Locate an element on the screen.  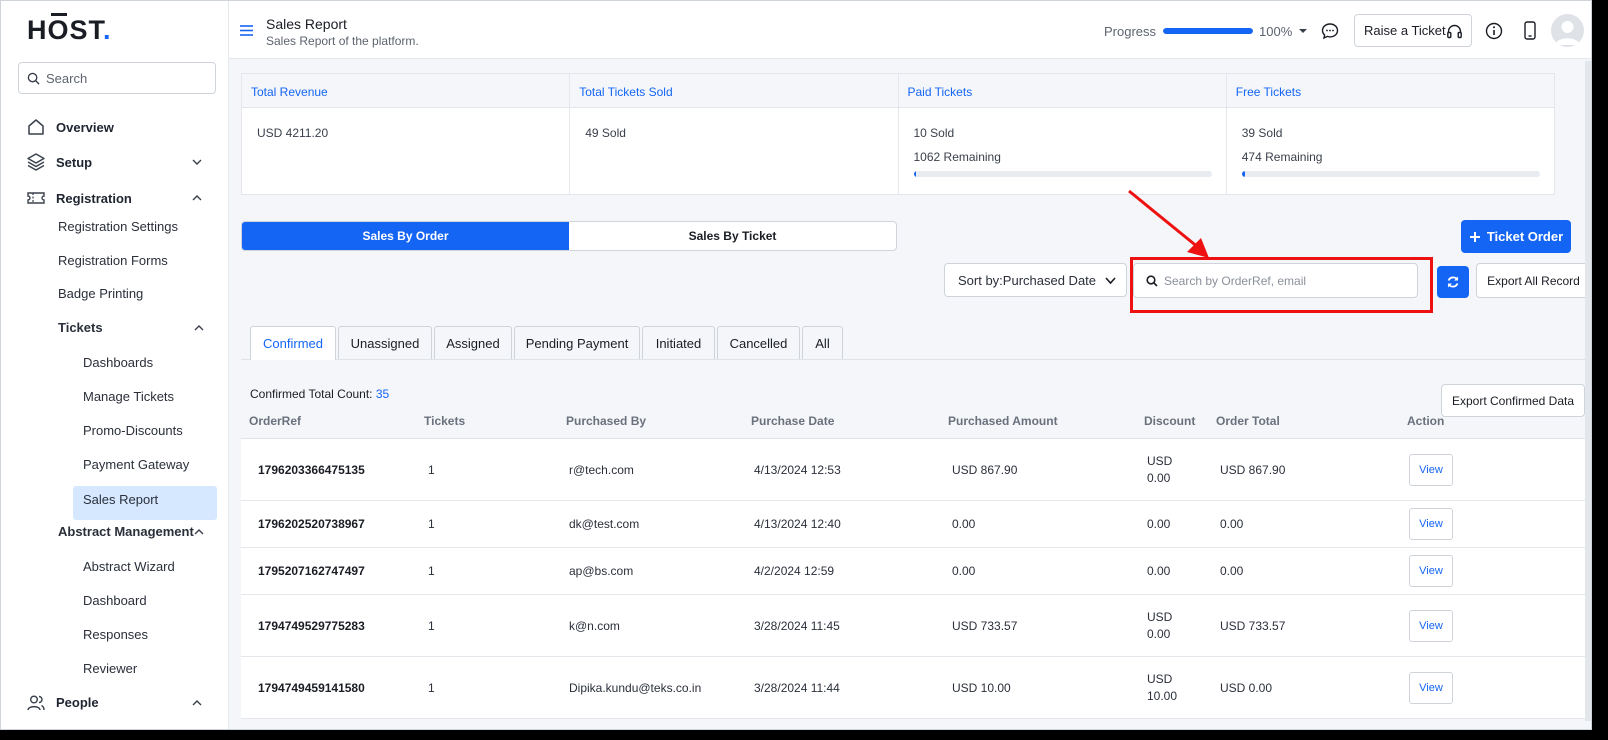
stat-title: Total Revenue is located at coordinates (406, 91).